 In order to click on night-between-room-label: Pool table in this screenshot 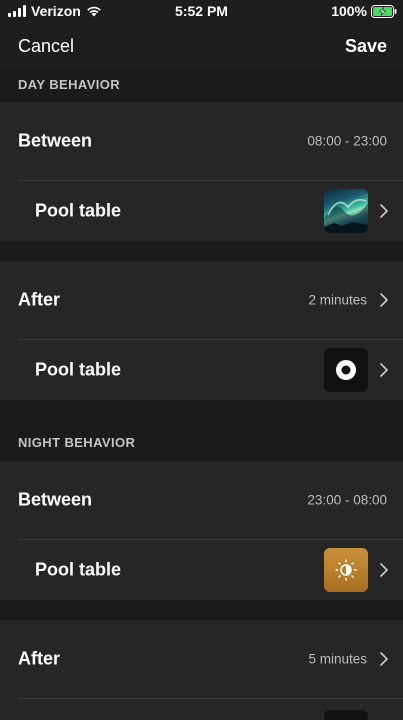, I will do `click(78, 569)`.